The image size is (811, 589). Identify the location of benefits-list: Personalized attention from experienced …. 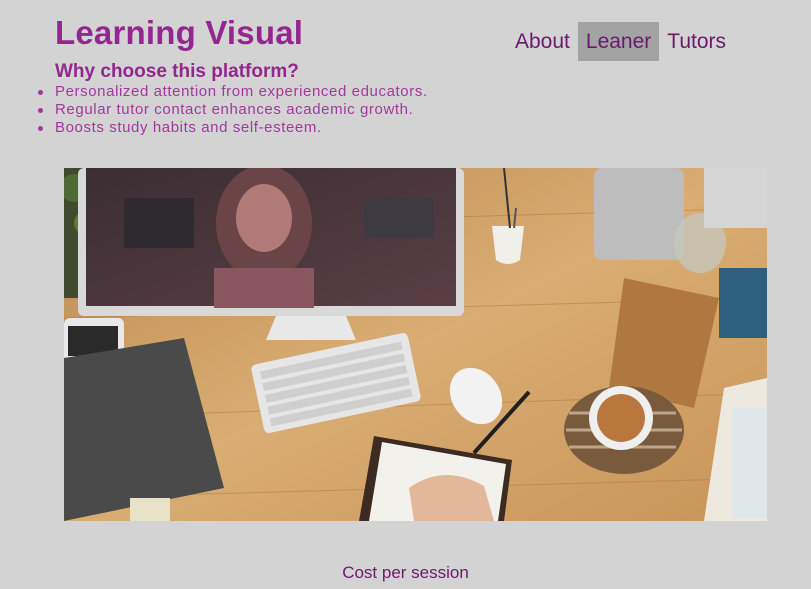
(233, 110).